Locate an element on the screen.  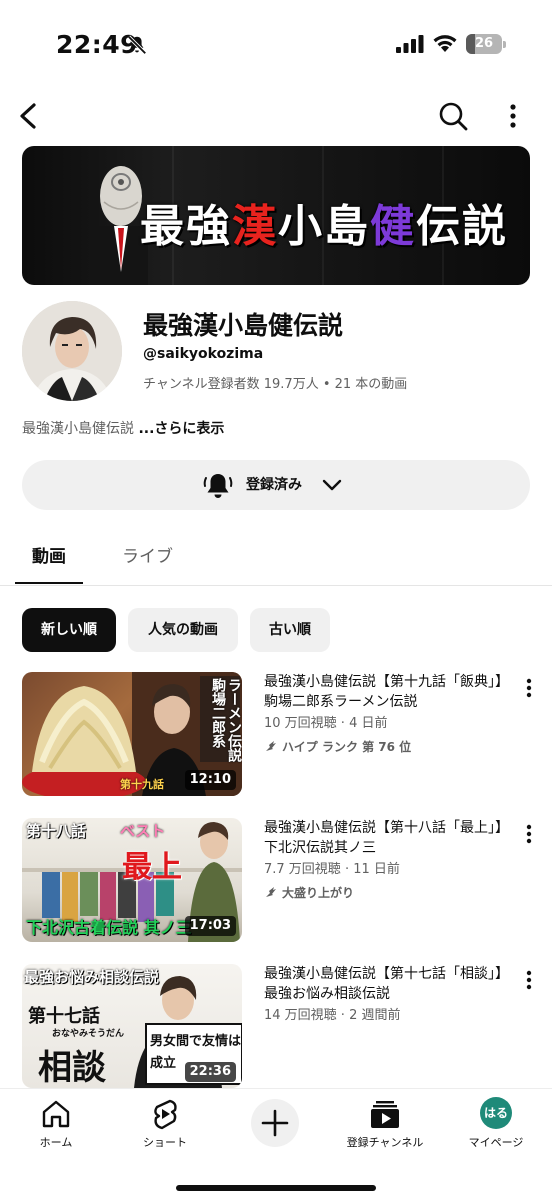
banner-title: 最強漢小島健伝説 is located at coordinates (324, 226).